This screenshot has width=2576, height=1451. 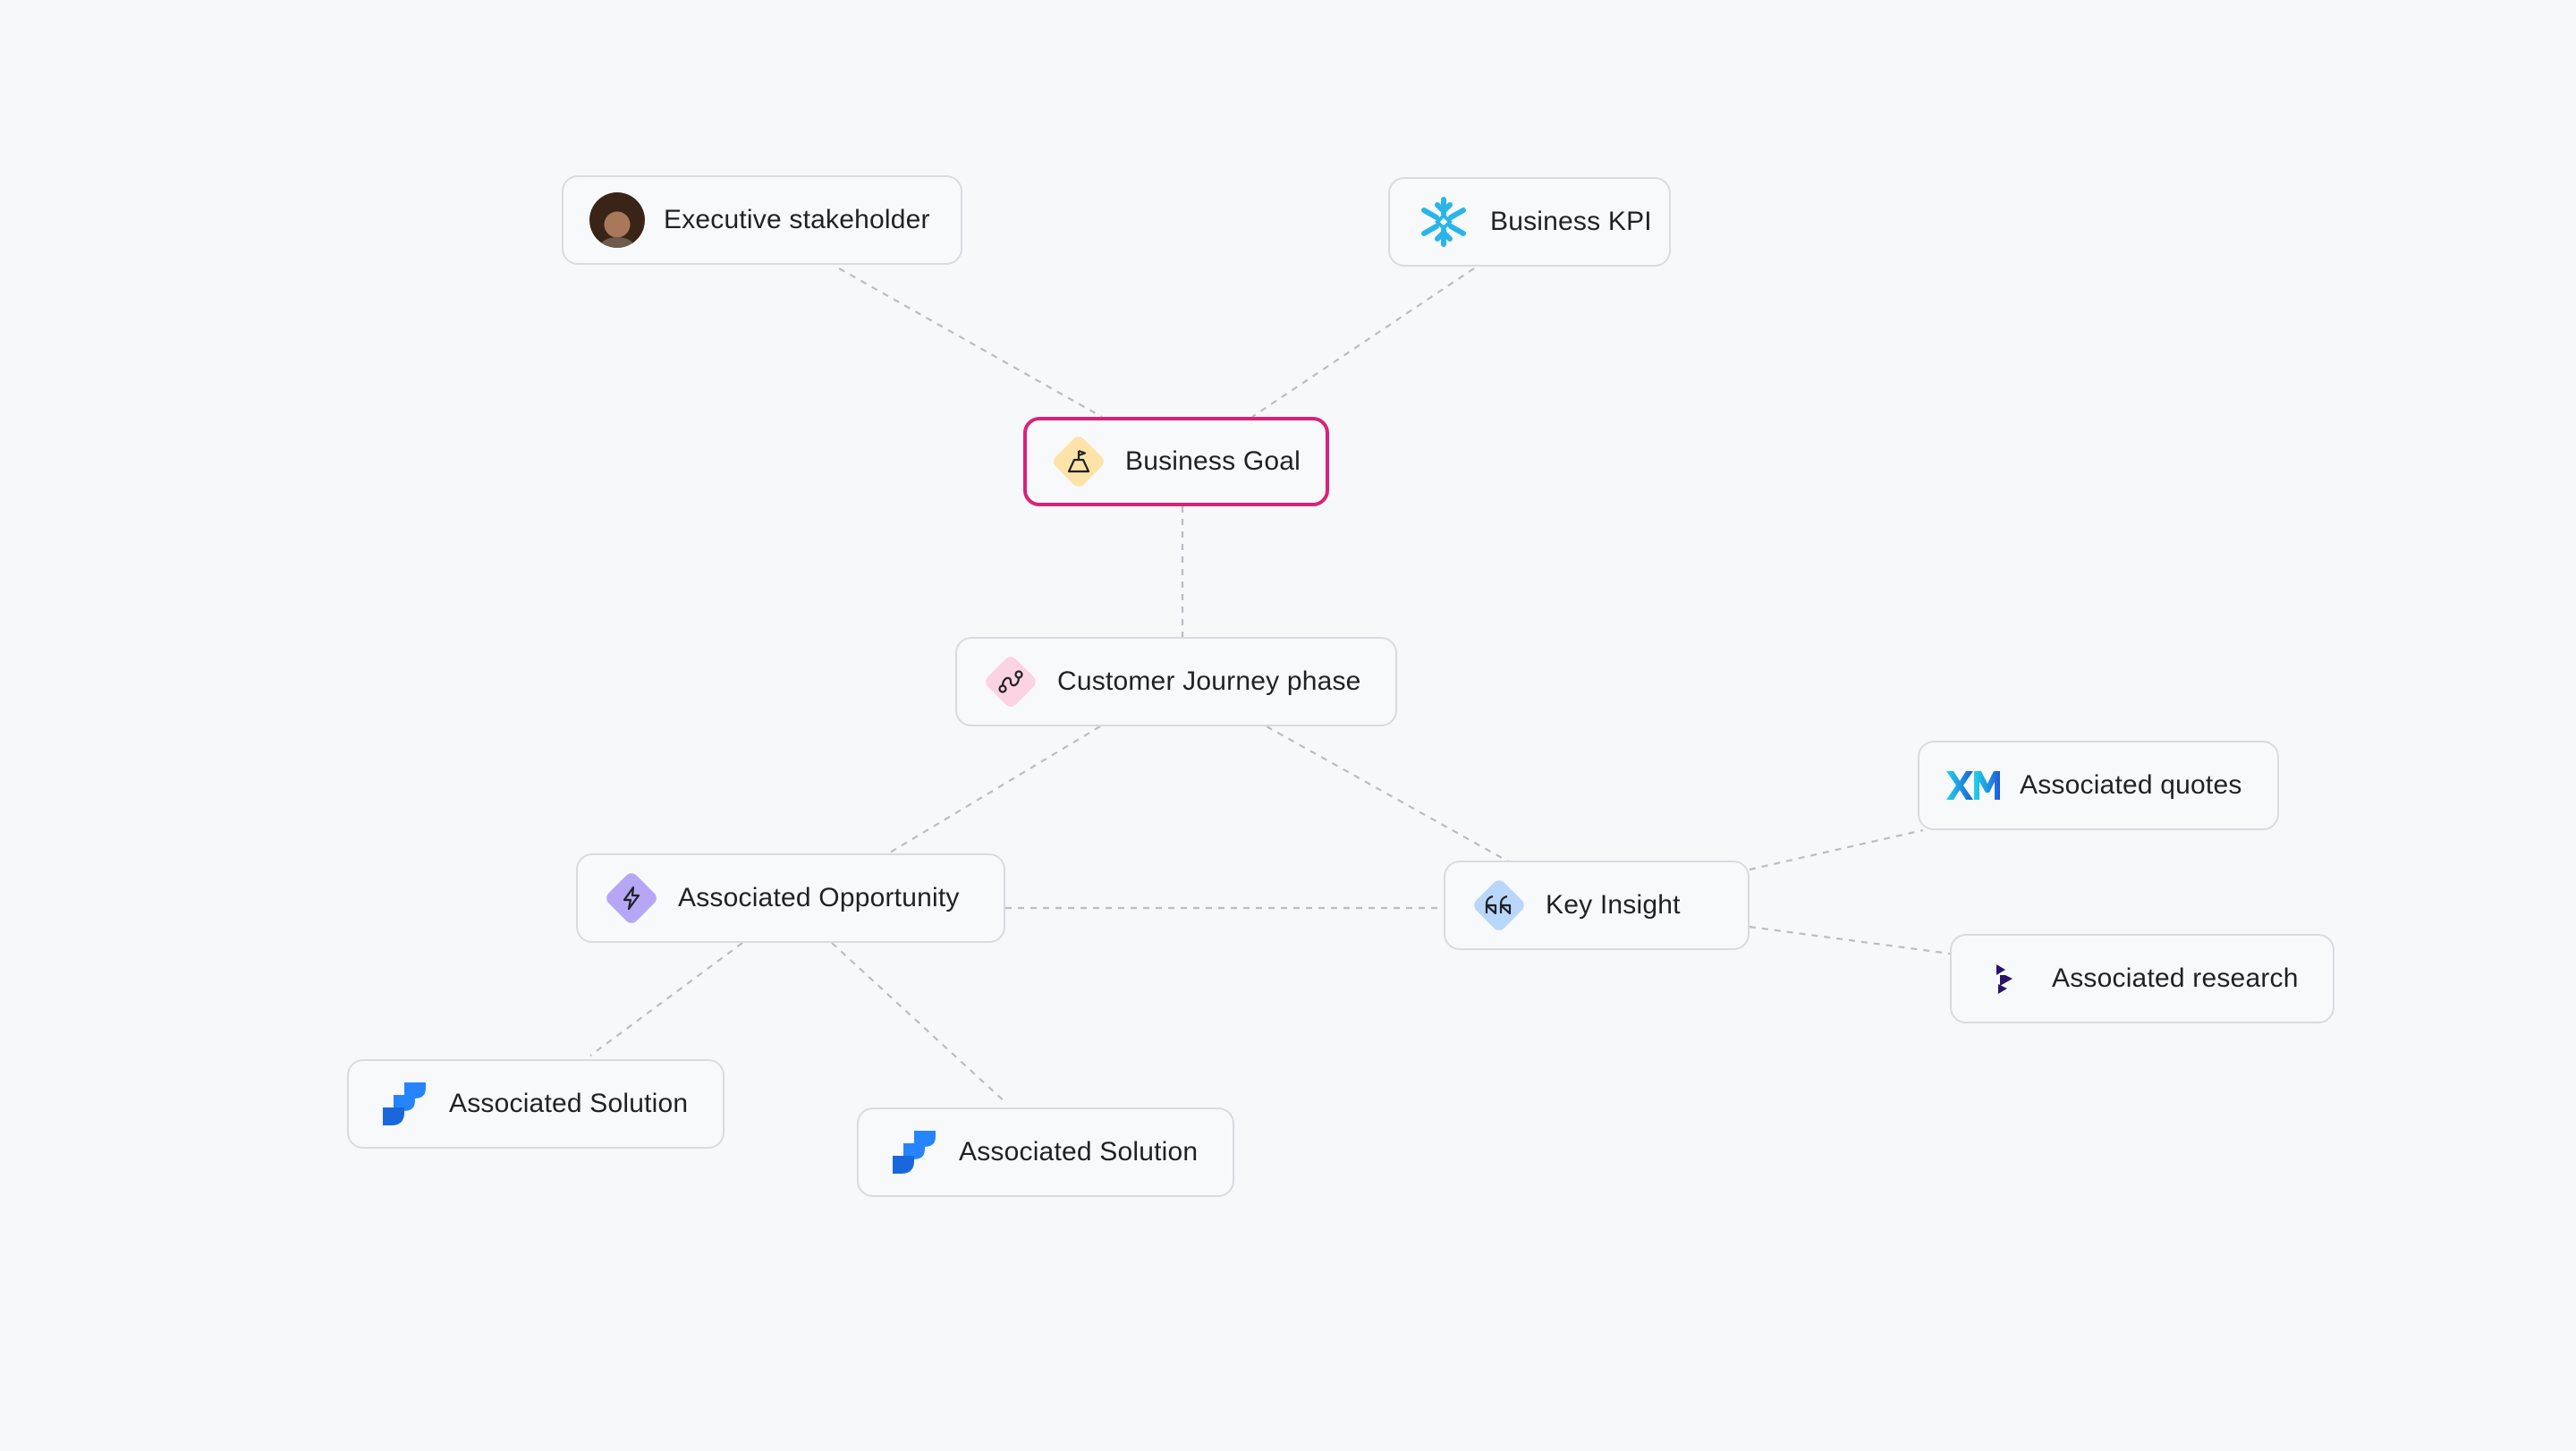 I want to click on node-executive-stakeholder: Executive stakeholder, so click(x=762, y=220).